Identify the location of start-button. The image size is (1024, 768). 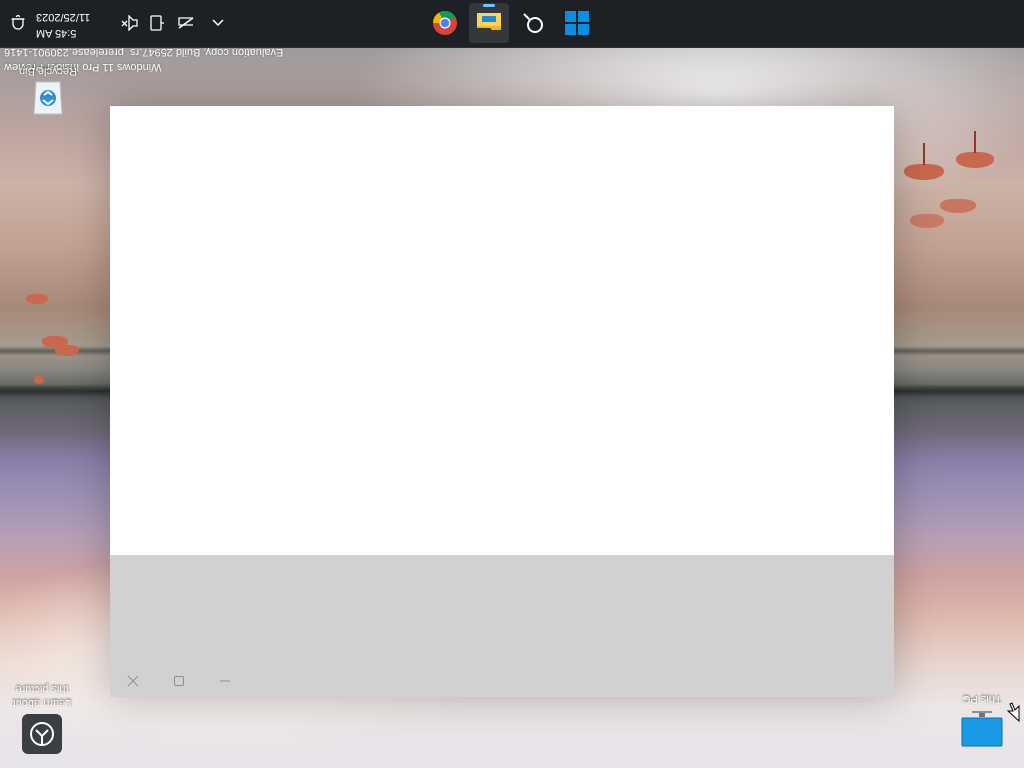
(577, 23).